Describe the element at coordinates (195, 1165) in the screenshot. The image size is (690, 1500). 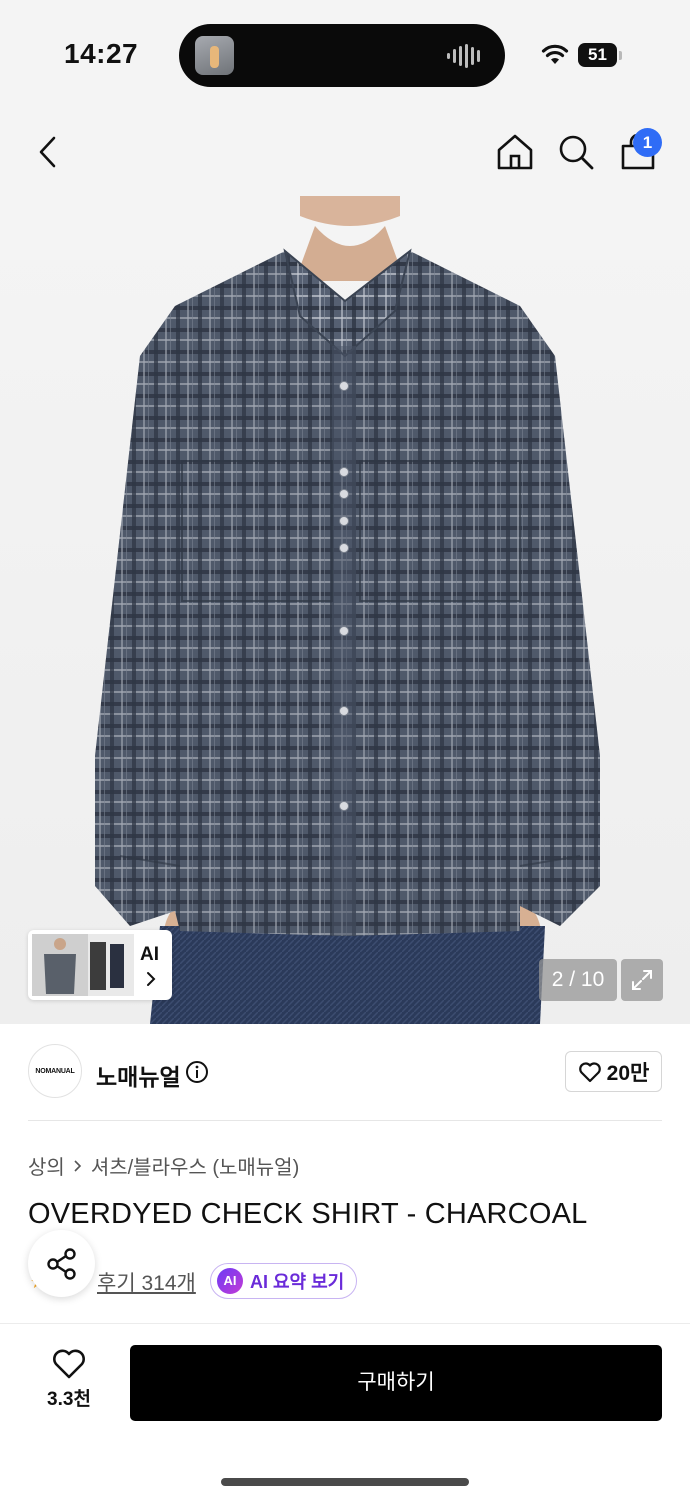
I see `breadcrumb-subcategory: 셔츠/블라우스 (노매뉴얼)` at that location.